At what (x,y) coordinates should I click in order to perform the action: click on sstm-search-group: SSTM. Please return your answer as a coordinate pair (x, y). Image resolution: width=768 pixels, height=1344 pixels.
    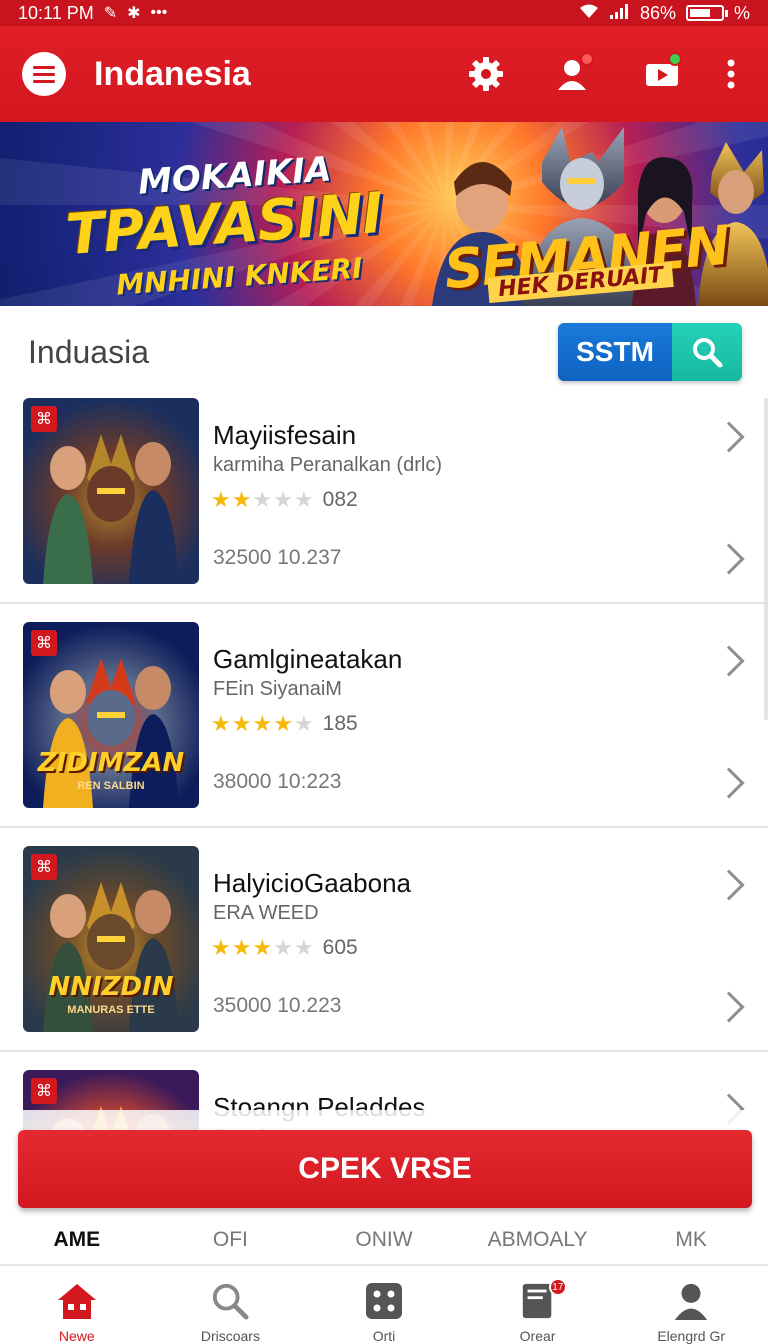
    Looking at the image, I should click on (650, 352).